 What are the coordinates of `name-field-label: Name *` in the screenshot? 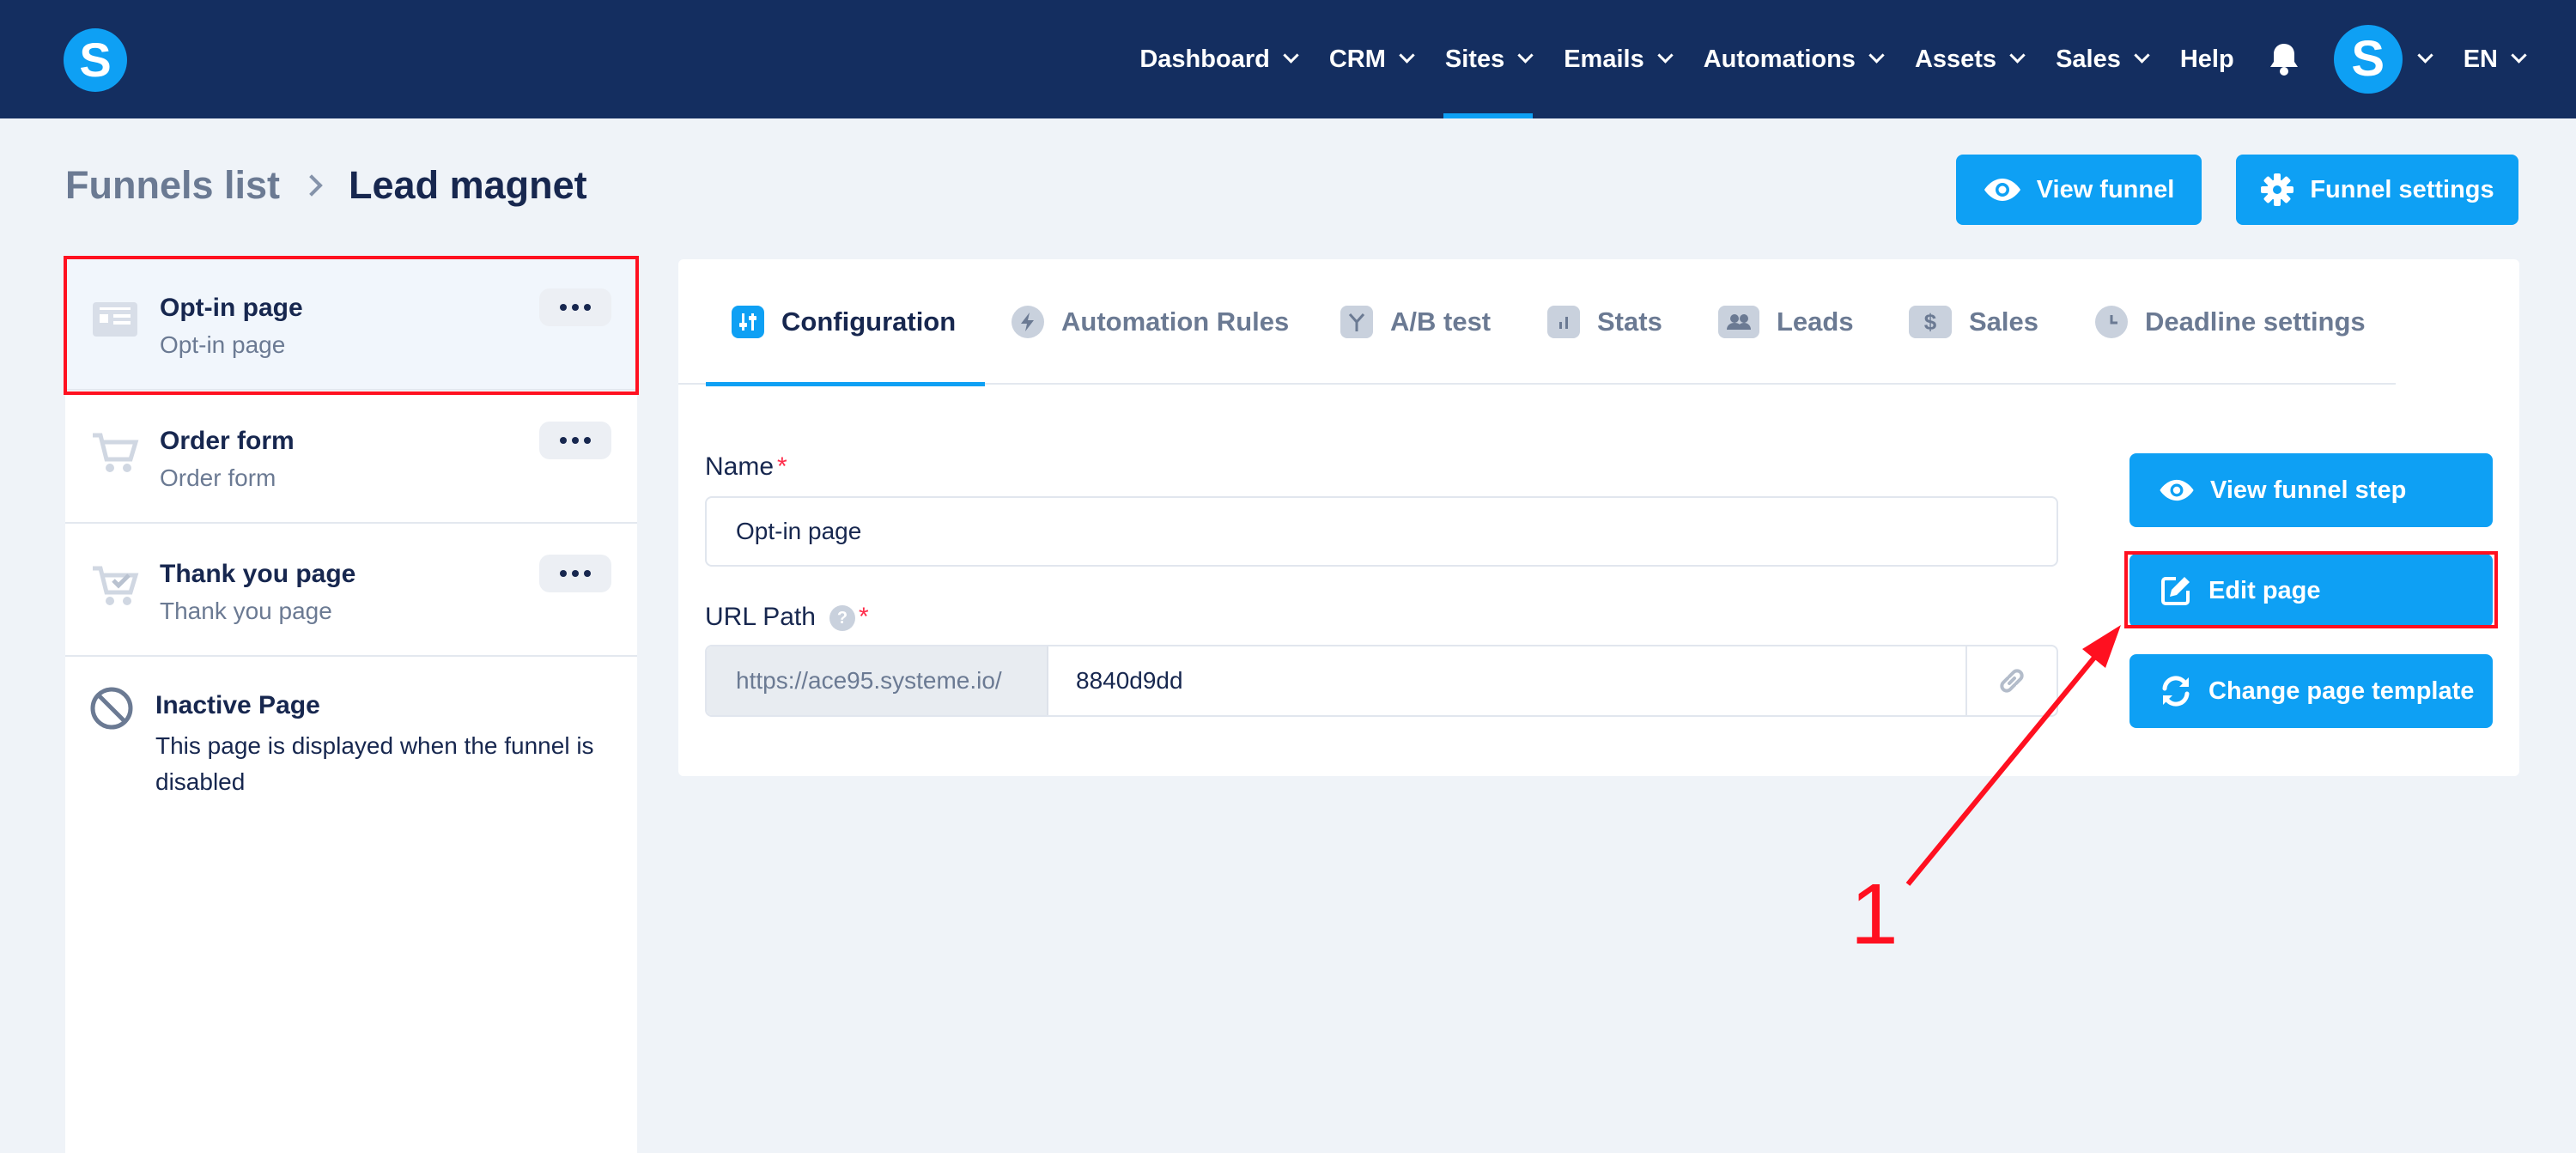 It's located at (746, 467).